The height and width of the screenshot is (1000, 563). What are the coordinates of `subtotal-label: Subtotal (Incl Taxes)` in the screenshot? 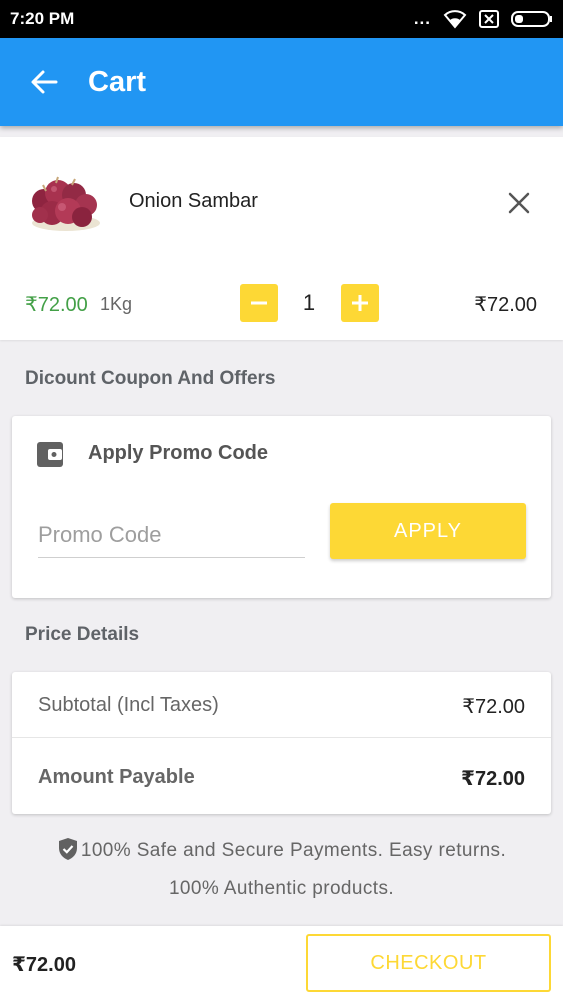 It's located at (128, 705).